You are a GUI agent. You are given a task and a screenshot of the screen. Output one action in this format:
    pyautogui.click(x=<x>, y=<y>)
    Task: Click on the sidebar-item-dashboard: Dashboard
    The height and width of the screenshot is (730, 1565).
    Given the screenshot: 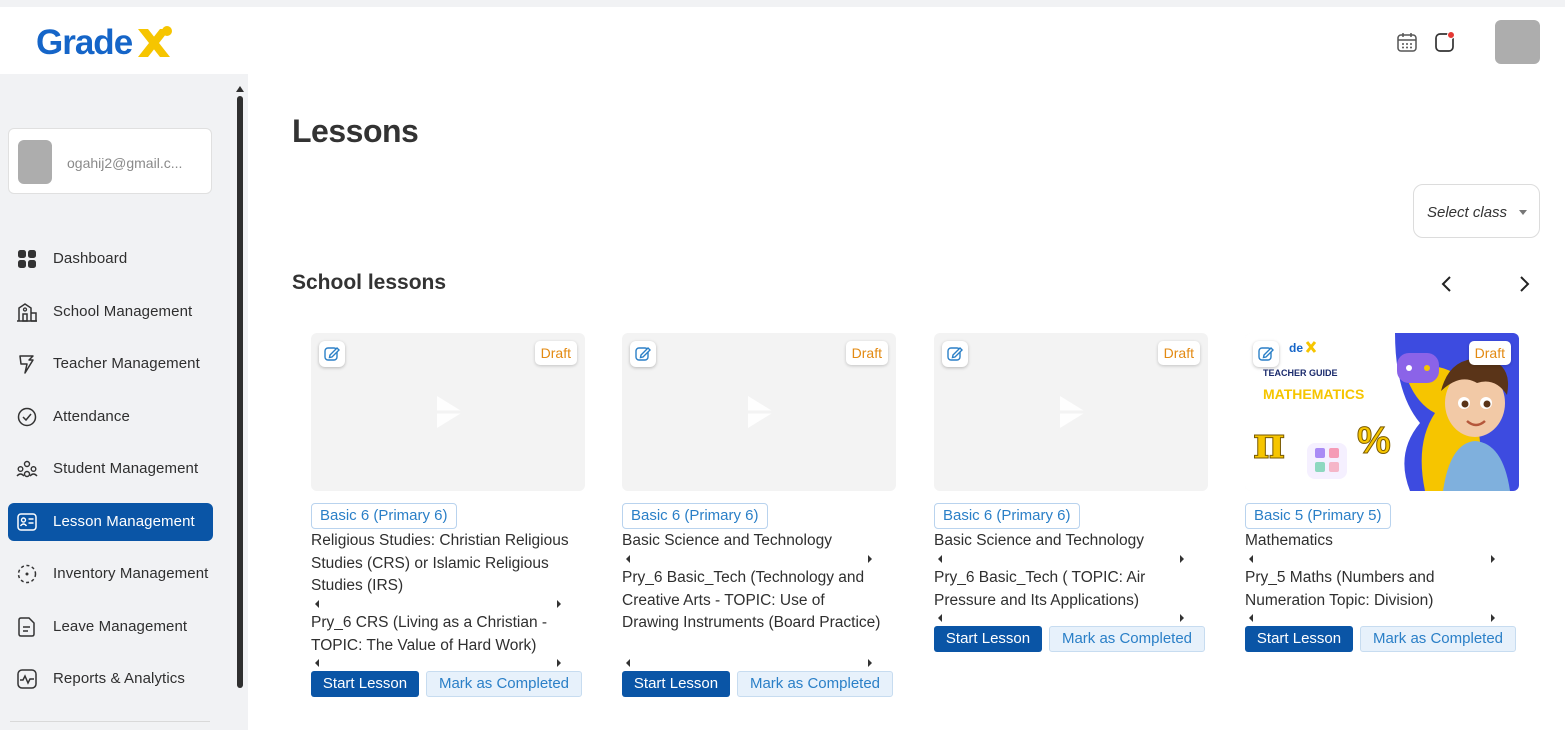 What is the action you would take?
    pyautogui.click(x=110, y=259)
    